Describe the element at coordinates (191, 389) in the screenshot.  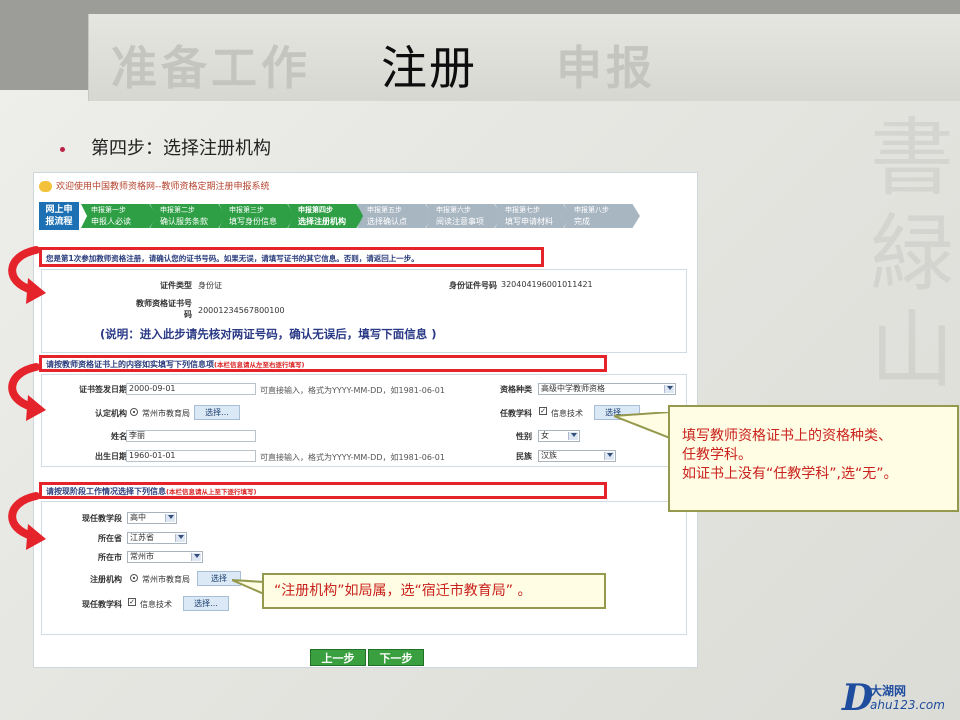
I see `issue-date-input: 2000-09-01` at that location.